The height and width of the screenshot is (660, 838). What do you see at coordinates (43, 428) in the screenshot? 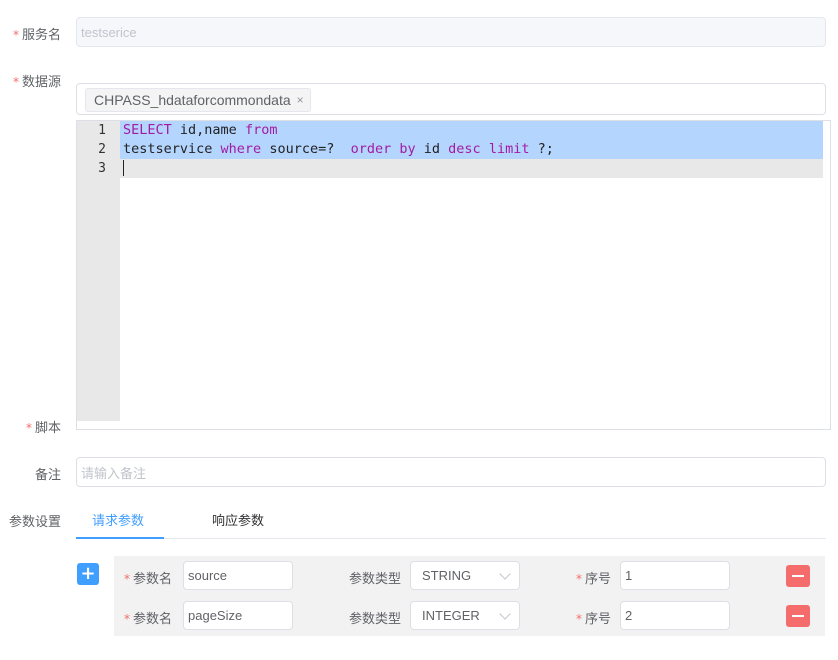
I see `script-label: * 脚本` at bounding box center [43, 428].